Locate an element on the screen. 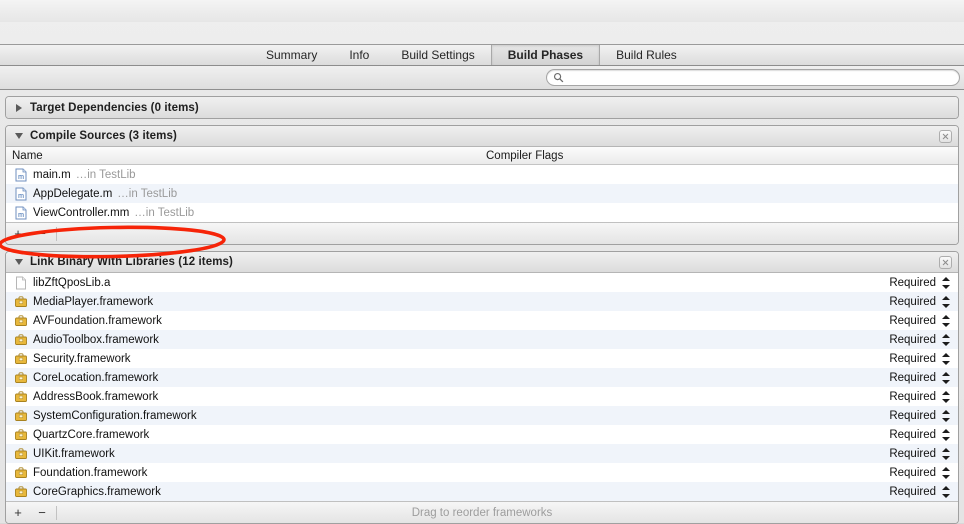  remove-file-button: − is located at coordinates (42, 233).